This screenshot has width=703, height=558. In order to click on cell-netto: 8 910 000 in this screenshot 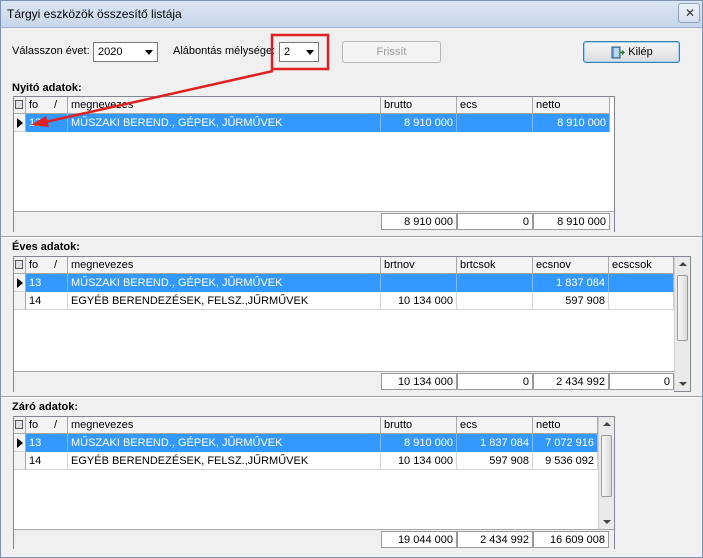, I will do `click(571, 123)`.